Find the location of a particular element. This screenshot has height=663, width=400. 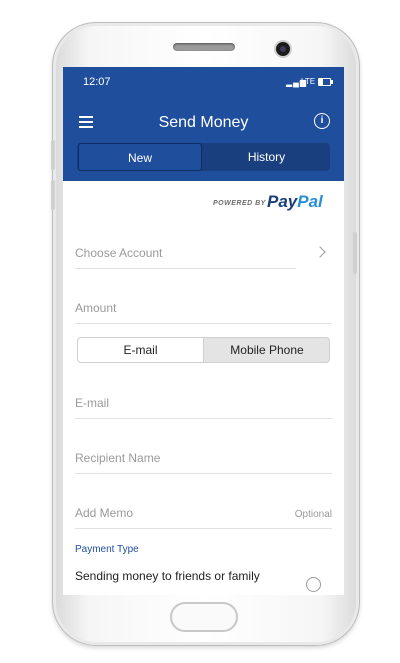

choose-account-label: Choose Account is located at coordinates (119, 253).